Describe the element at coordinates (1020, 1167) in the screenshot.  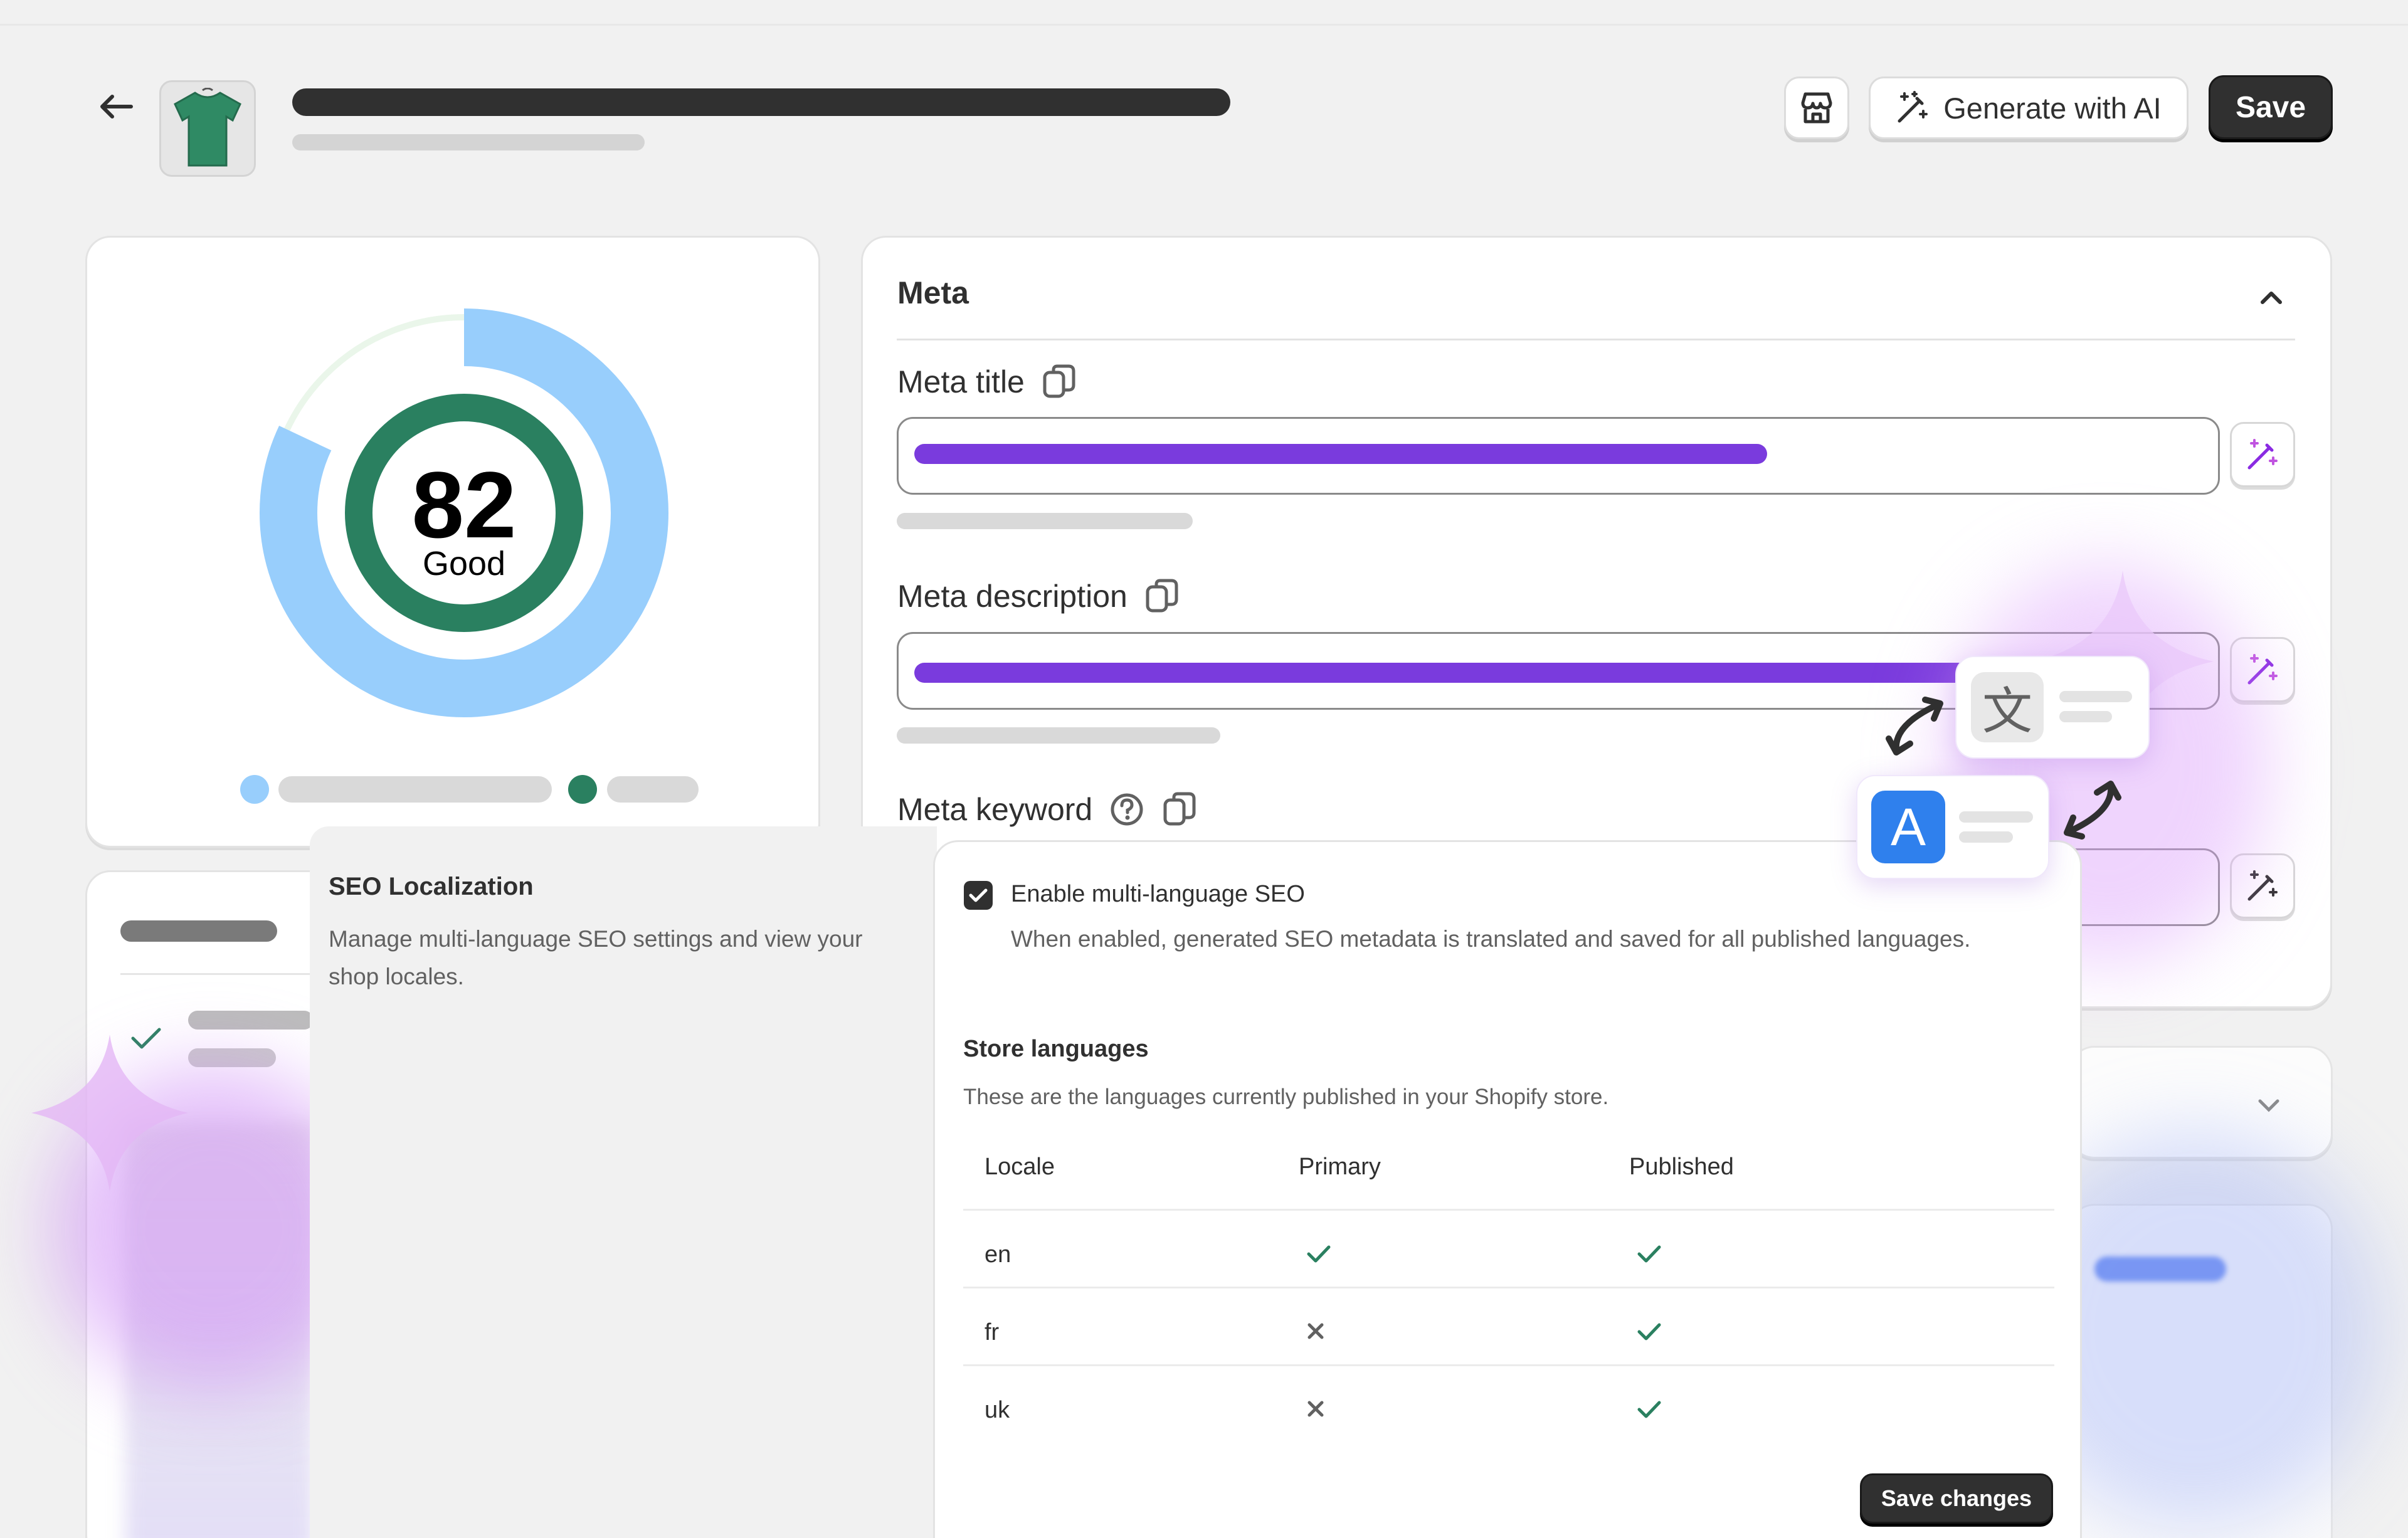
I see `column-header-locale: Locale` at that location.